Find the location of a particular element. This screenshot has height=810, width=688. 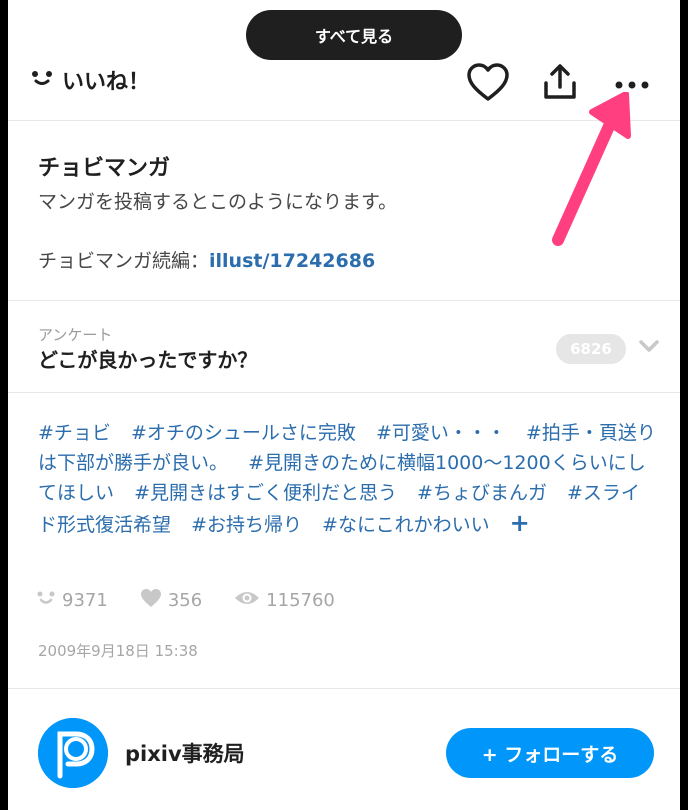

tag-item: #ちょびまんガ is located at coordinates (482, 493).